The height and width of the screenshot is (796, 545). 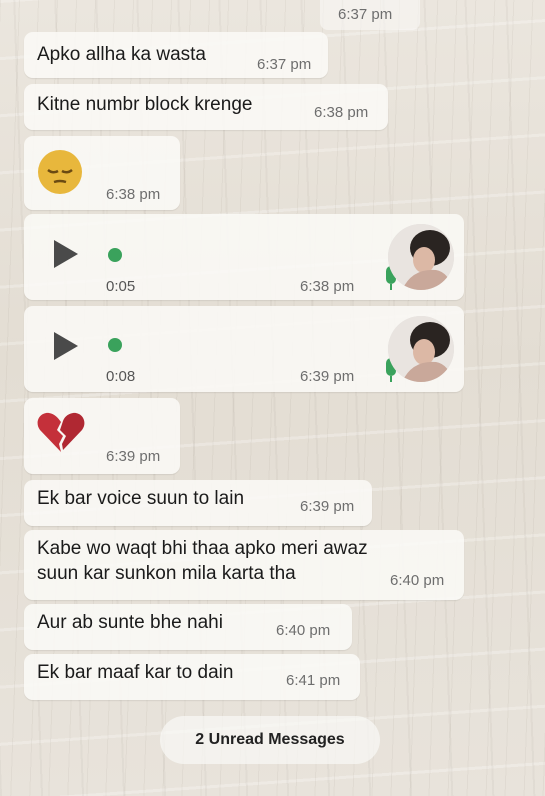 I want to click on broken-heart-emoji-icon, so click(x=61, y=432).